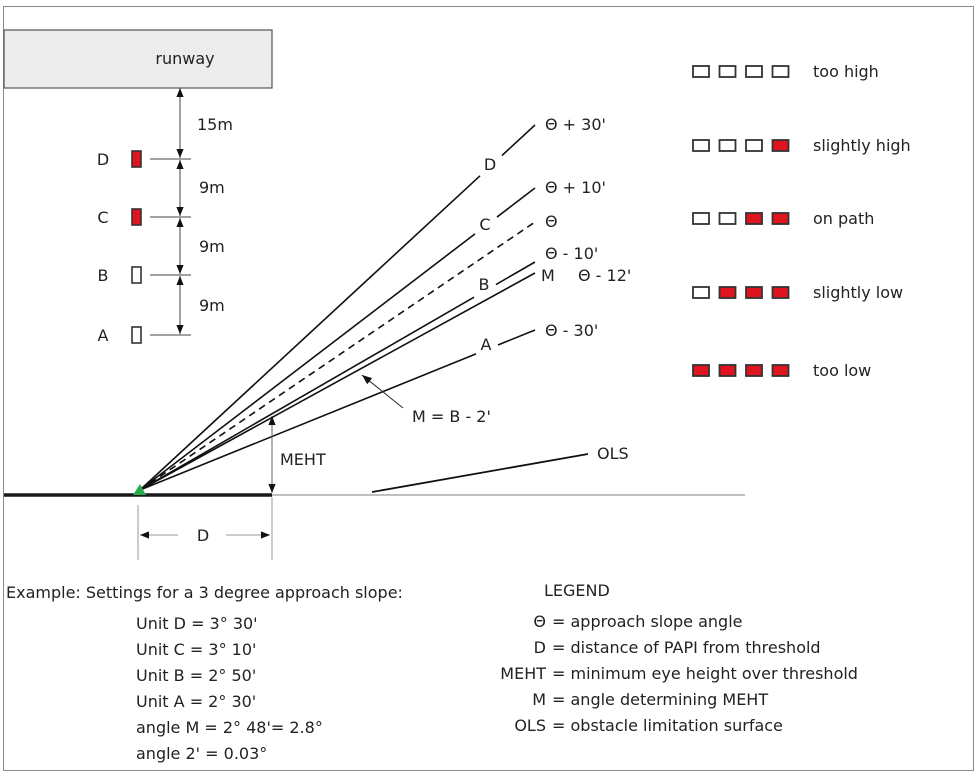  Describe the element at coordinates (196, 675) in the screenshot. I see `example-setting-line: Unit B = 2° 50'` at that location.